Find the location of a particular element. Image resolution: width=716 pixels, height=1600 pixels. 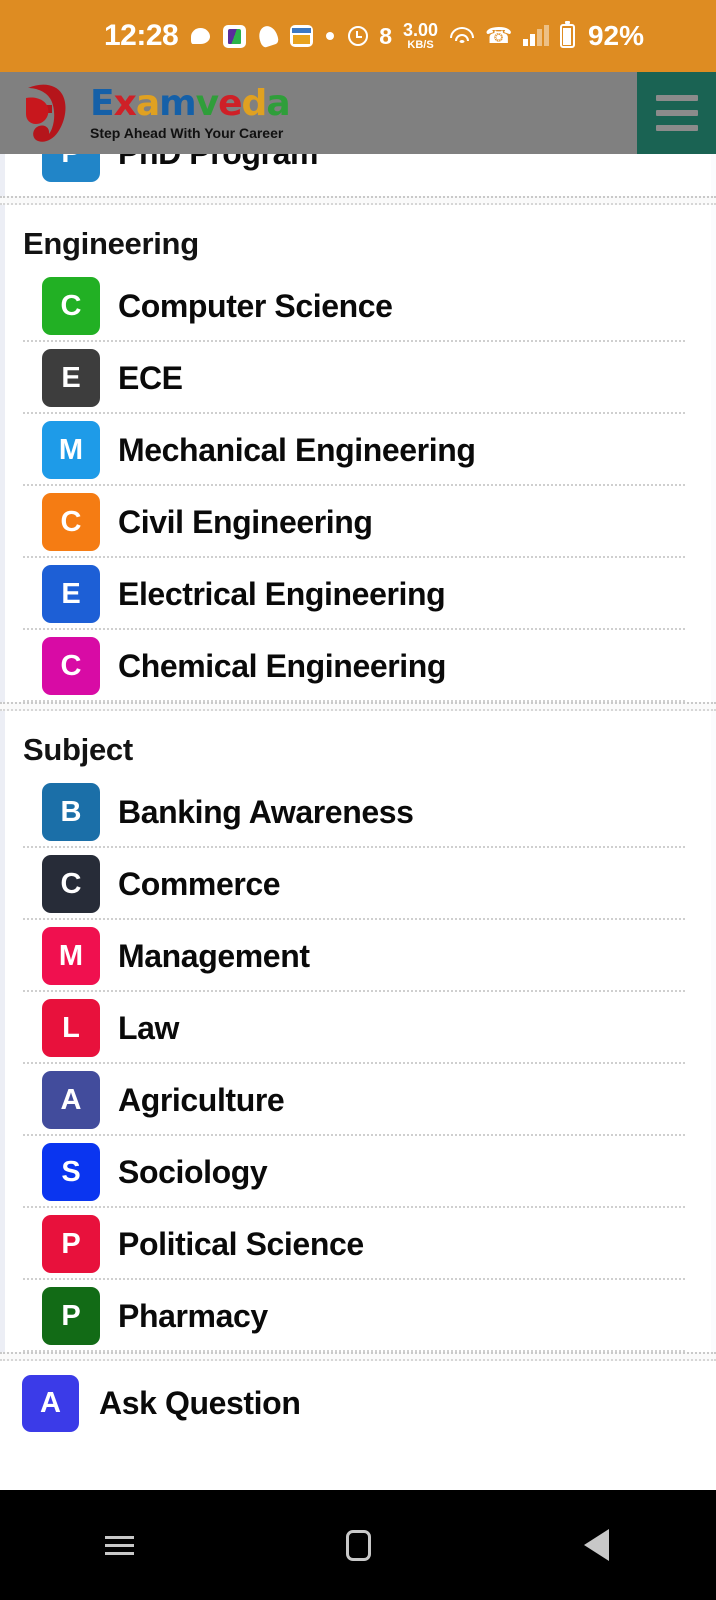

back-button is located at coordinates (596, 1545).